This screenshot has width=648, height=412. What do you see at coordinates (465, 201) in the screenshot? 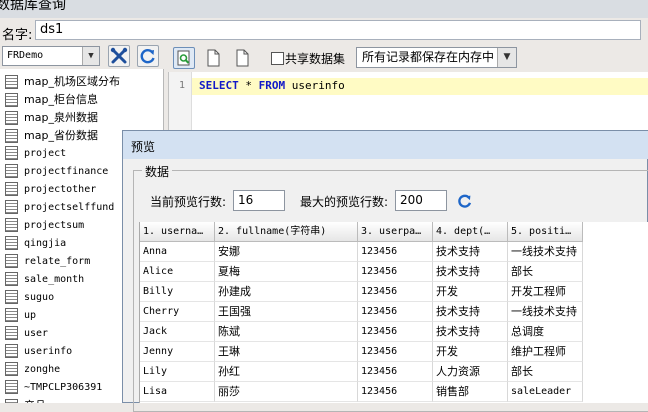
I see `refresh-preview-button` at bounding box center [465, 201].